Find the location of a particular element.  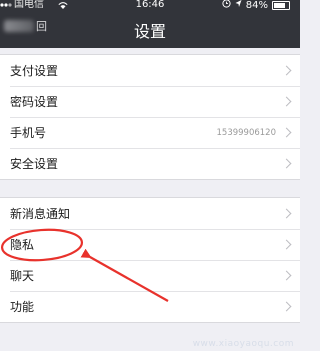

nav-bar: 回 设置 is located at coordinates (150, 31).